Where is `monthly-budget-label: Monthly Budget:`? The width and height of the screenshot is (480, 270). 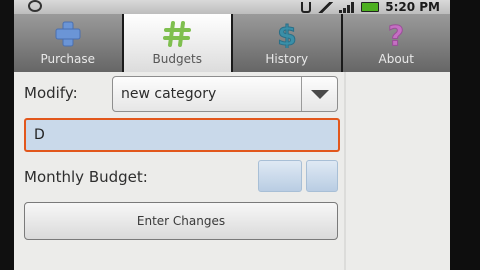 monthly-budget-label: Monthly Budget: is located at coordinates (86, 177).